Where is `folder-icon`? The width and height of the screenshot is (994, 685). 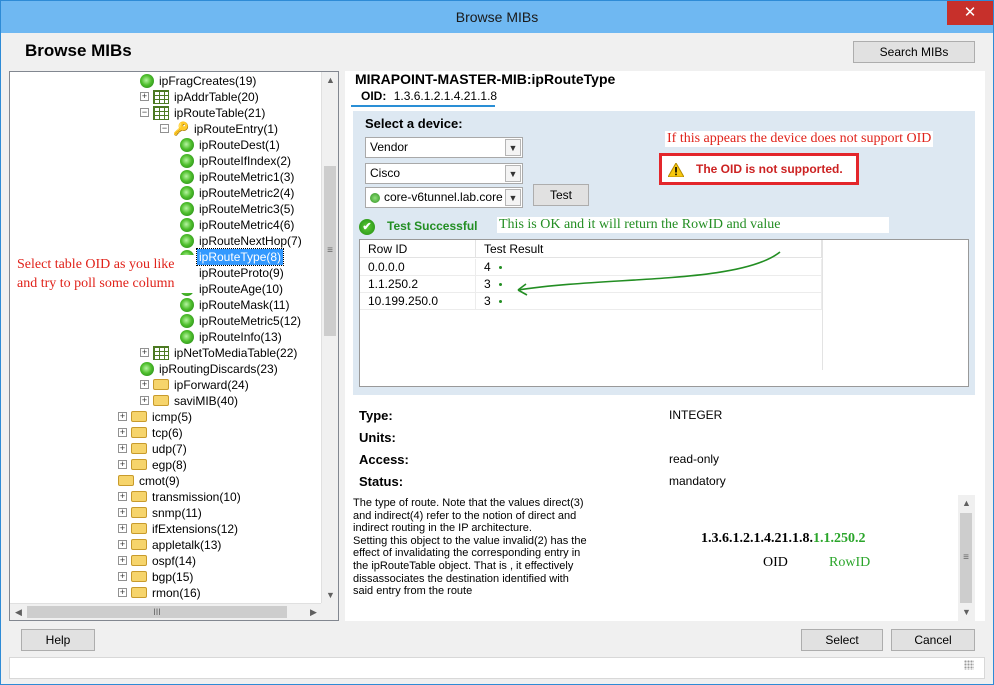
folder-icon is located at coordinates (161, 385).